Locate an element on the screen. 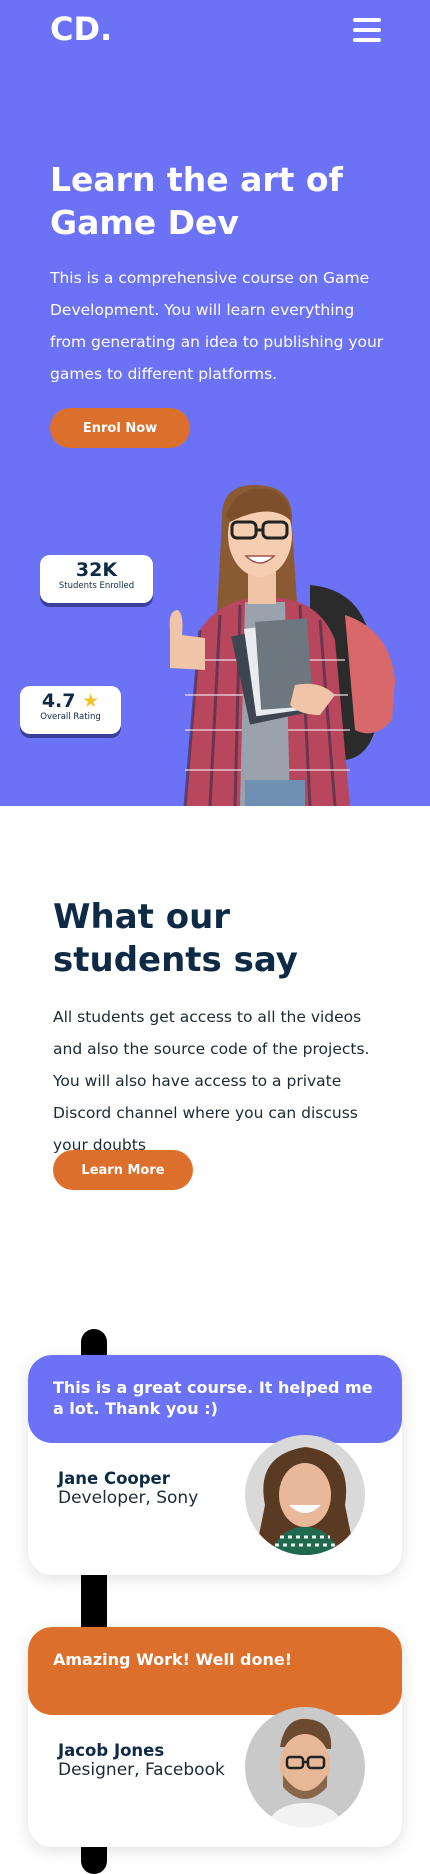 This screenshot has height=1874, width=430. testimonial-author: Jacob Jones Designer, Facebook is located at coordinates (141, 1760).